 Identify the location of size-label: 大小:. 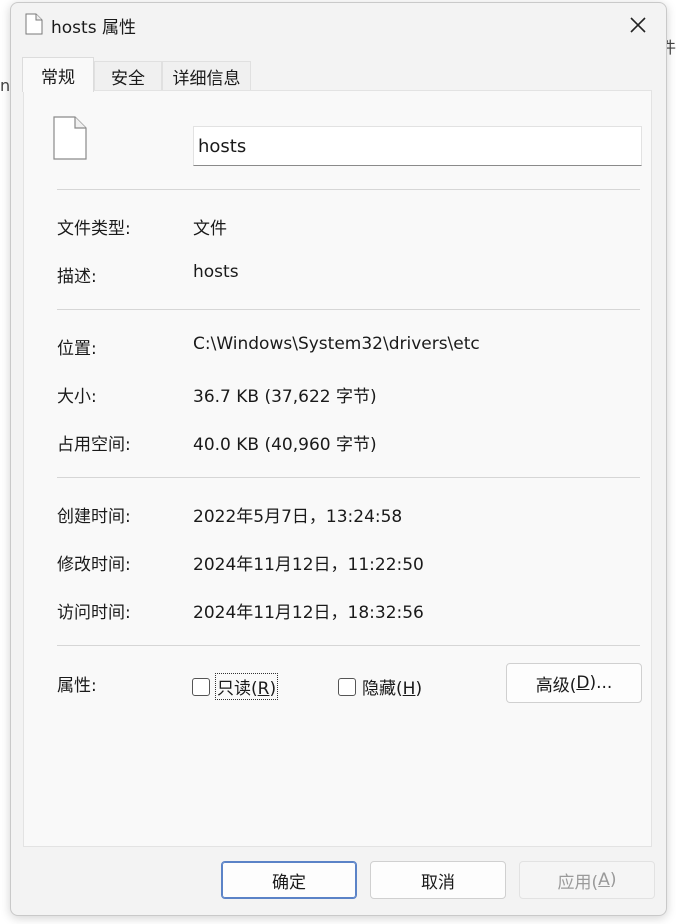
(77, 397).